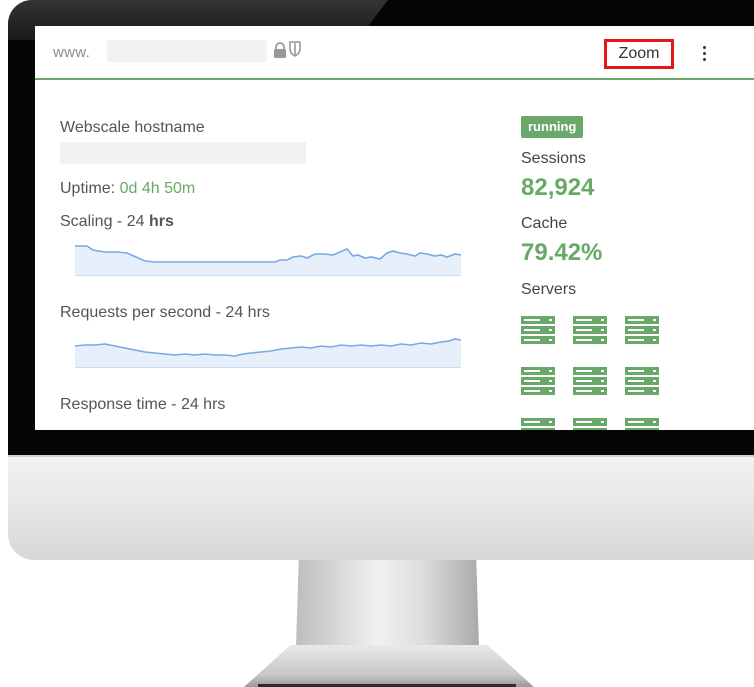  Describe the element at coordinates (161, 221) in the screenshot. I see `scaling-title-suffix: hrs` at that location.